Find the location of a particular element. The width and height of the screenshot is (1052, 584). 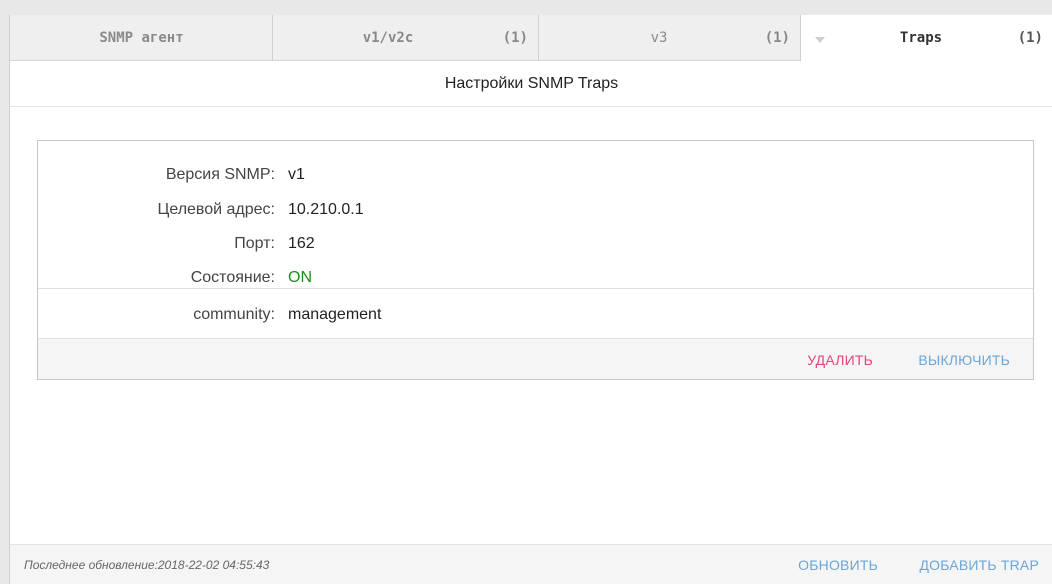

tab-label: Traps is located at coordinates (921, 38).